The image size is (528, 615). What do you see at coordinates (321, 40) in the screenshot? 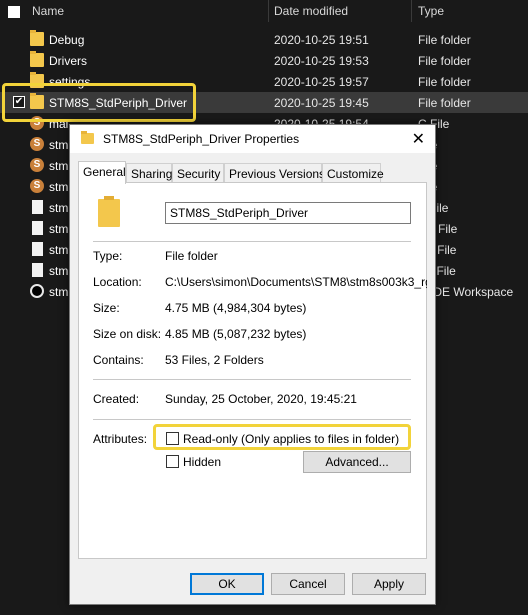
I see `file-date: 2020-10-25 19:51` at bounding box center [321, 40].